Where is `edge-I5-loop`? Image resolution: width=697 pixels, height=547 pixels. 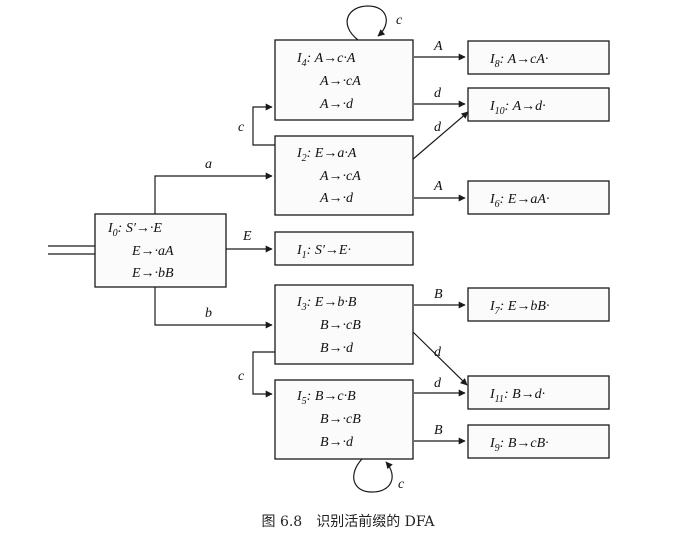 edge-I5-loop is located at coordinates (373, 475).